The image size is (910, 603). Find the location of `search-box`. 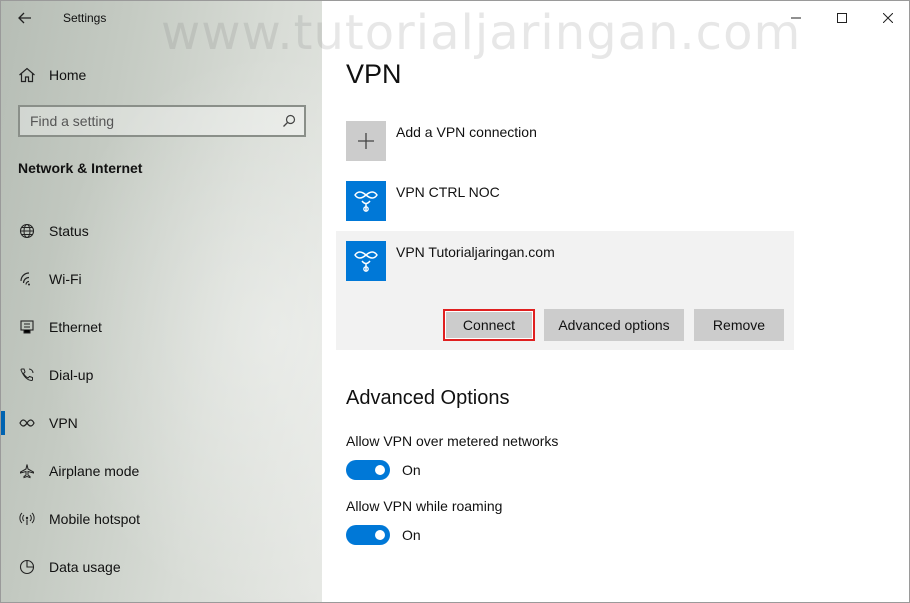

search-box is located at coordinates (162, 121).